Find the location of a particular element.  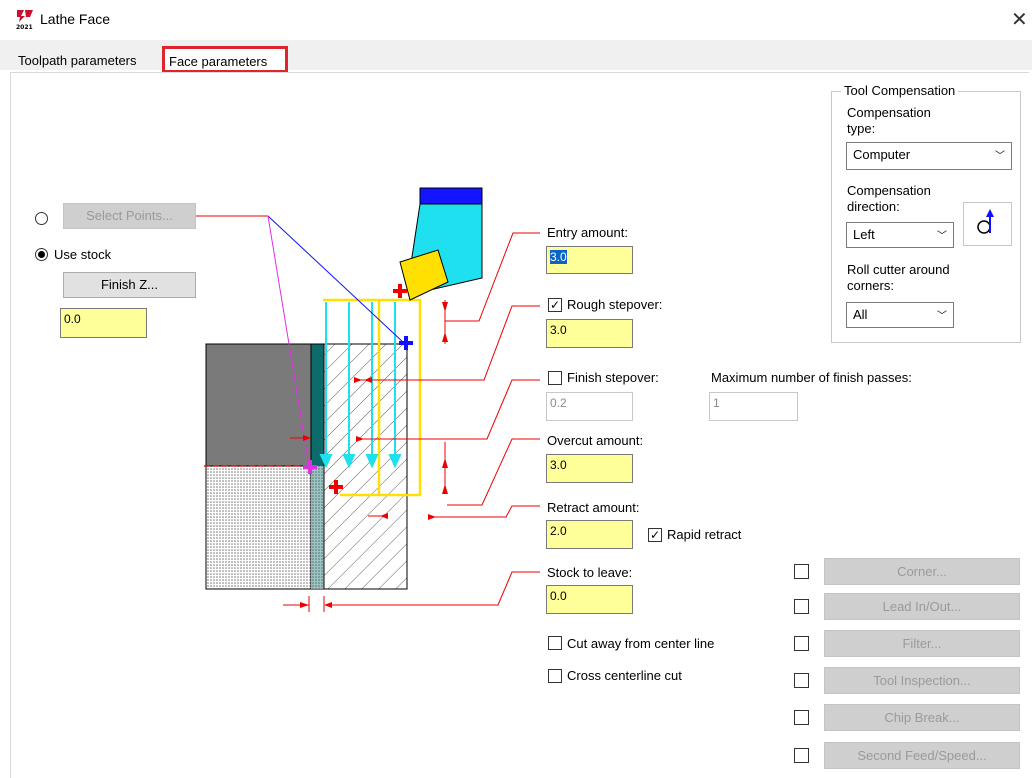

chip-break-checkbox is located at coordinates (801, 717).